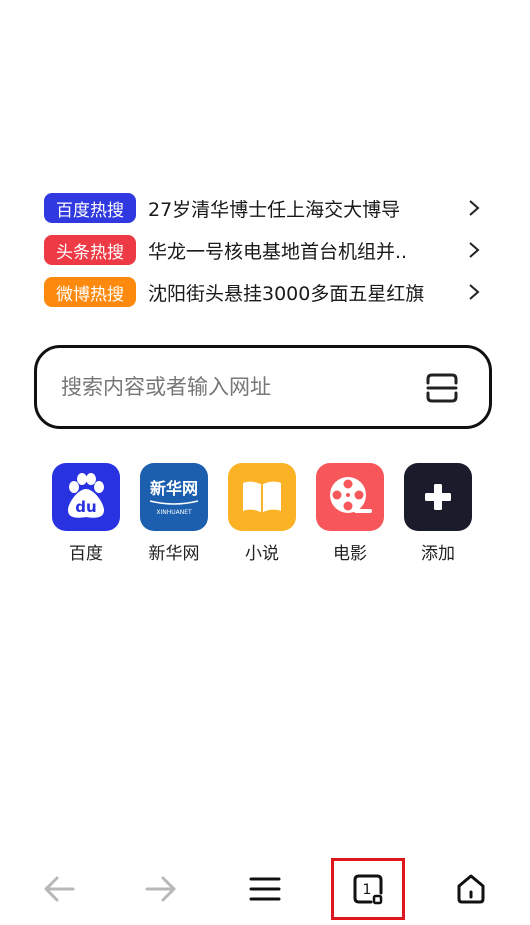 The image size is (530, 925). I want to click on quick-link-label: 新华网, so click(174, 554).